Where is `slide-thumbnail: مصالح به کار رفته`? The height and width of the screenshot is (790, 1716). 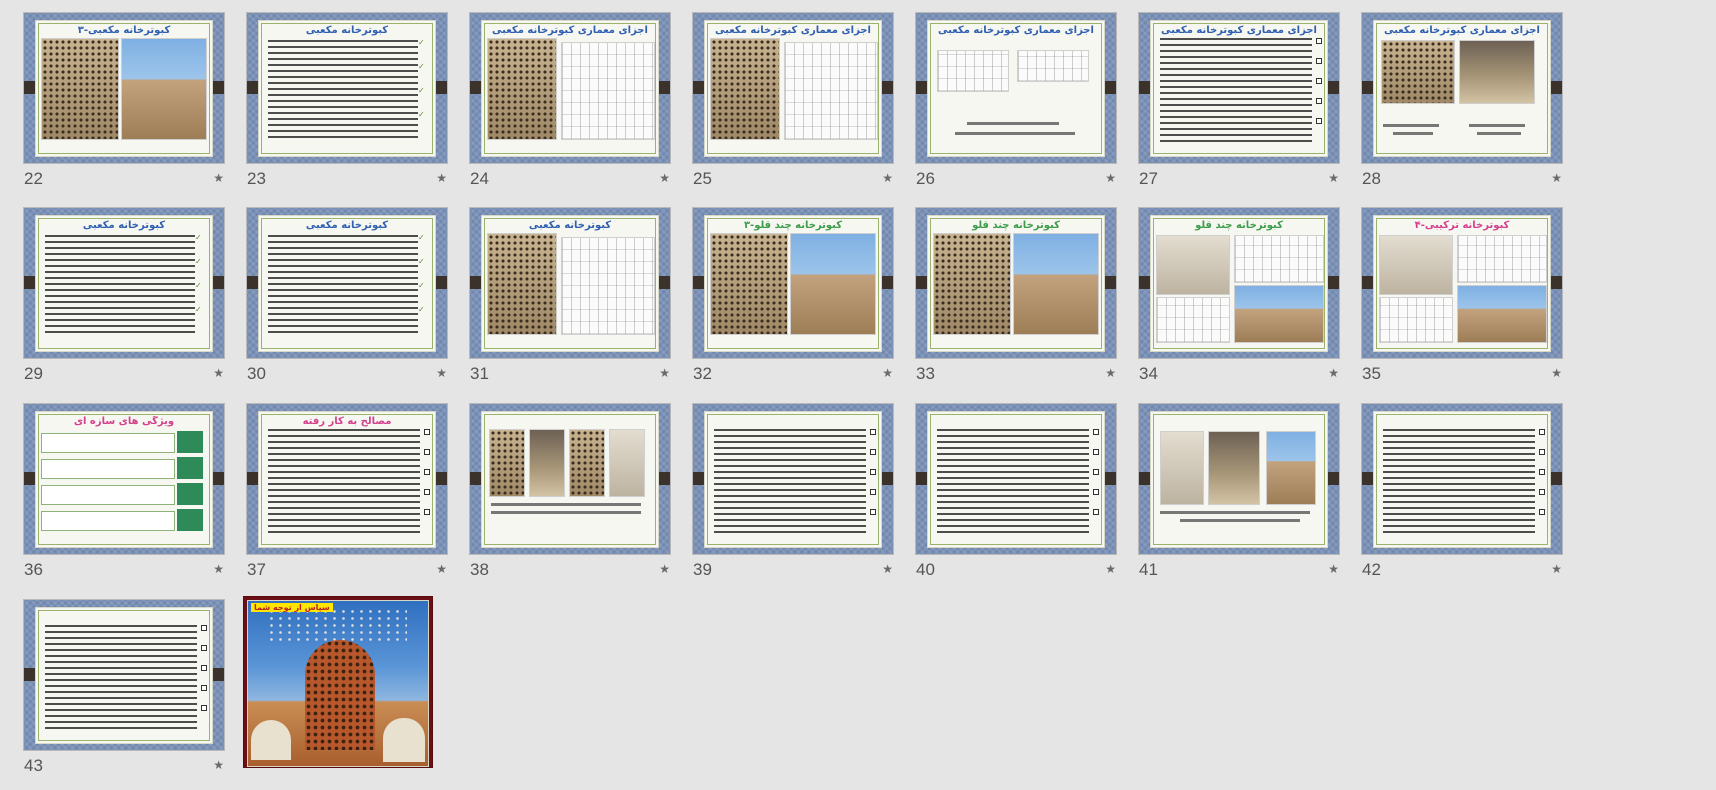 slide-thumbnail: مصالح به کار رفته is located at coordinates (347, 479).